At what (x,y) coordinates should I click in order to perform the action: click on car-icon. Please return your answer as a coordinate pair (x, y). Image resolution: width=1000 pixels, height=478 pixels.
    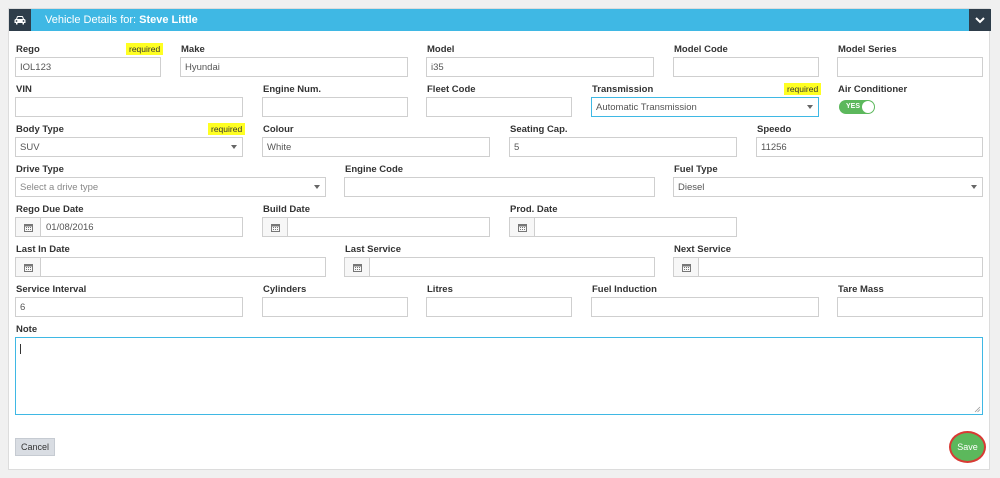
    Looking at the image, I should click on (20, 20).